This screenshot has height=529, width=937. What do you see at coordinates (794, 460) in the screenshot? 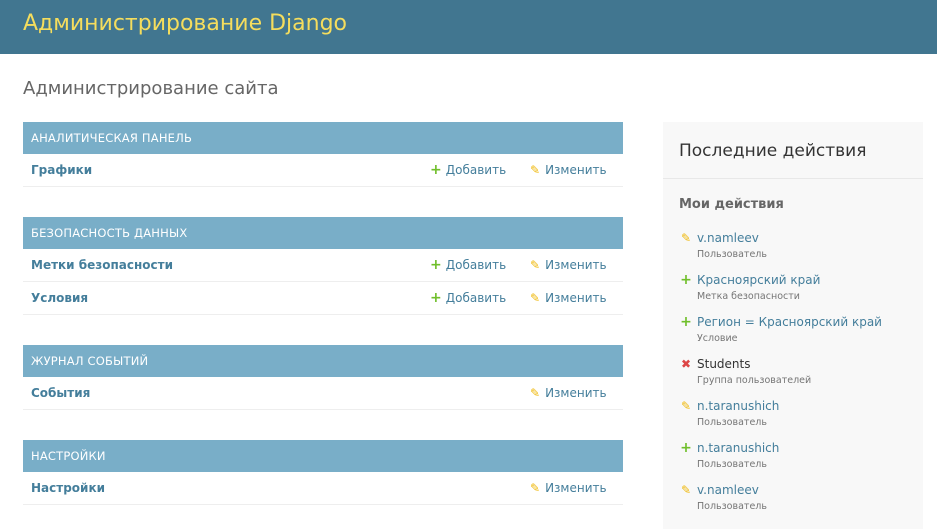
I see `recent-action-item: + n.taranushich Пользователь` at bounding box center [794, 460].